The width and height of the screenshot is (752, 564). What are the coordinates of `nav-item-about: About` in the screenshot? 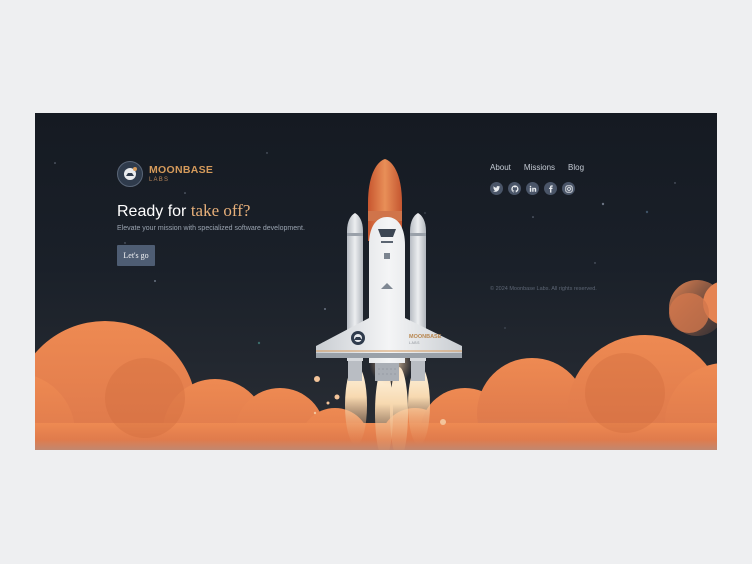 It's located at (500, 167).